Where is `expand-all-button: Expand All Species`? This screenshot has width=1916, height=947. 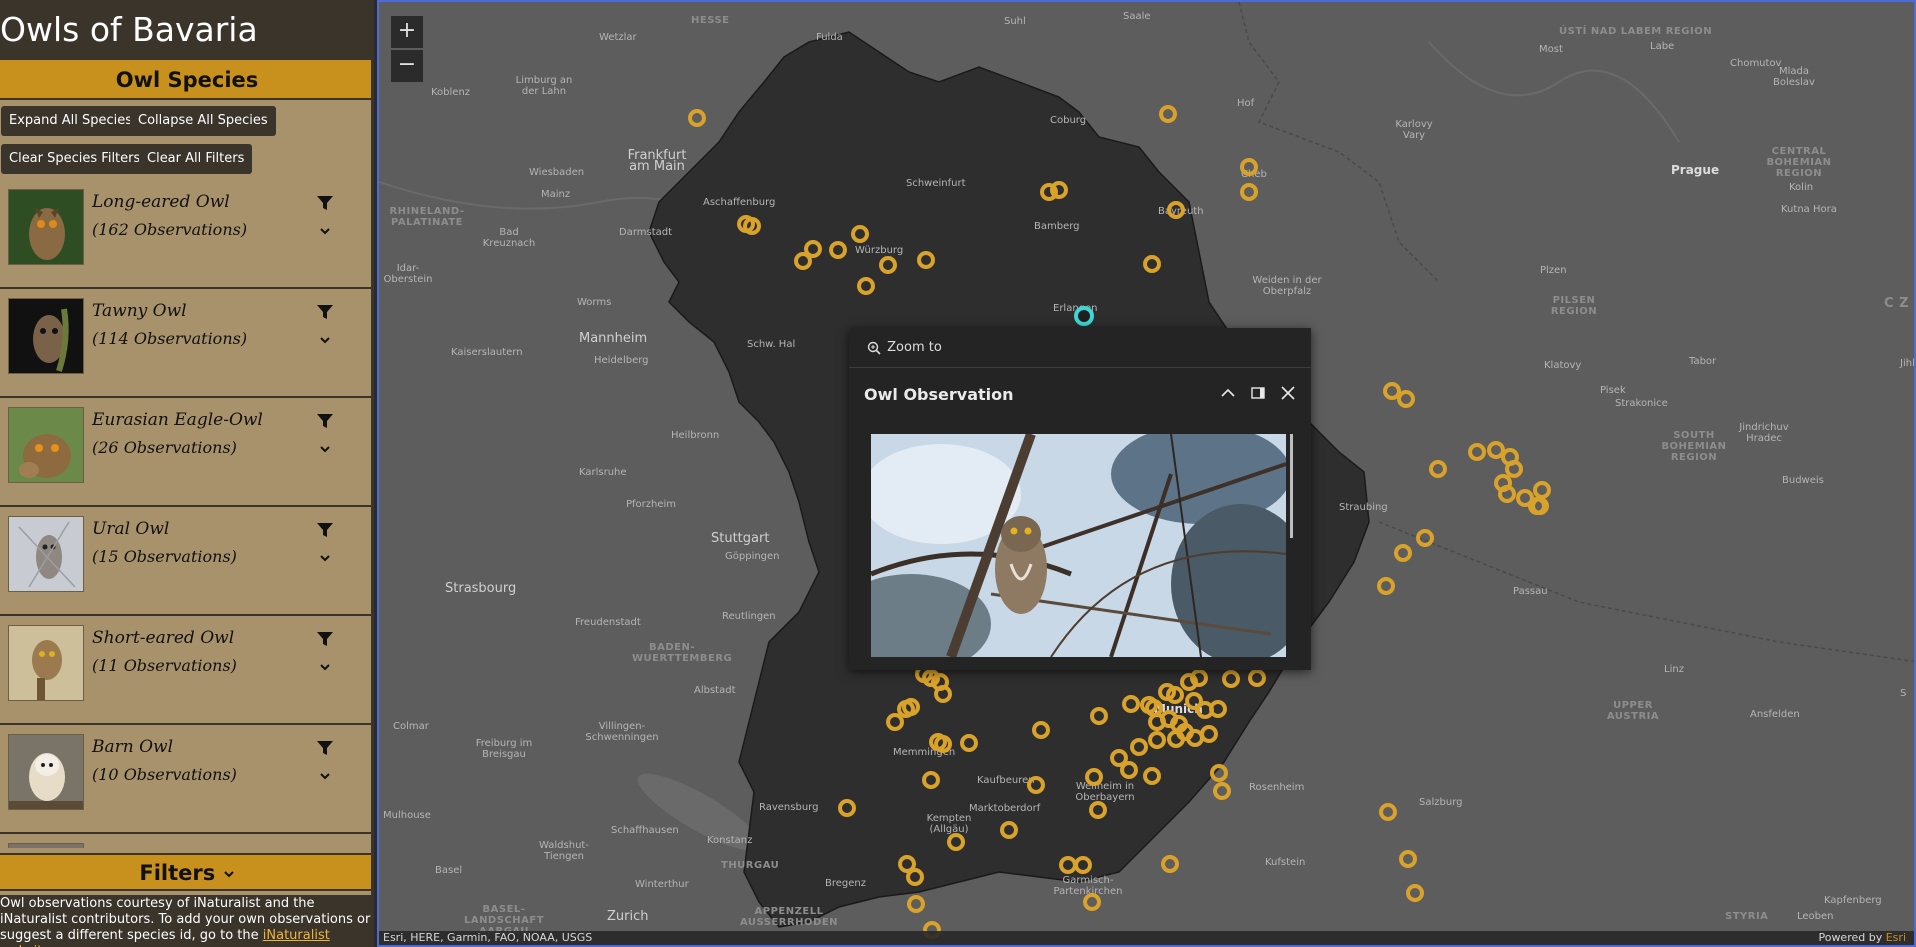 expand-all-button: Expand All Species is located at coordinates (71, 121).